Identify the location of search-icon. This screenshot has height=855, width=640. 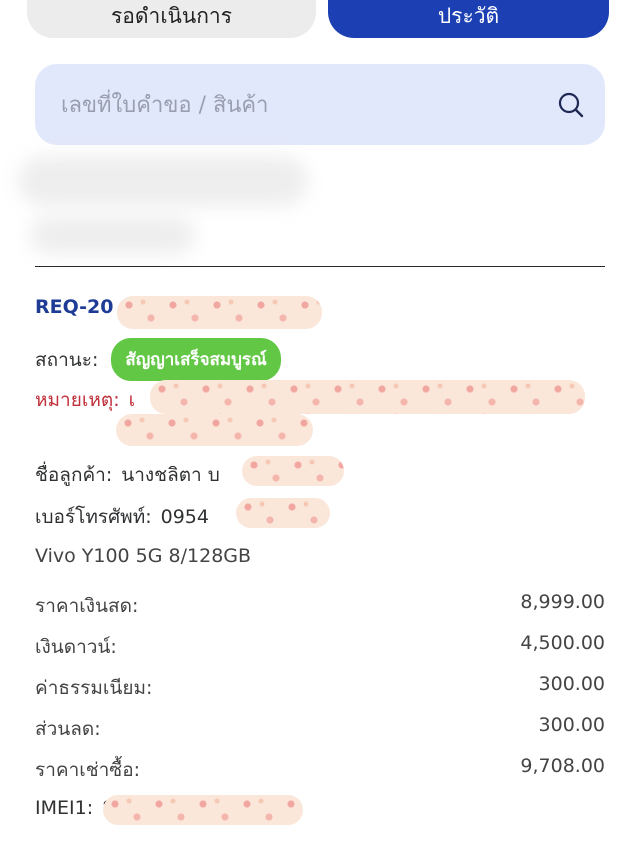
(571, 105).